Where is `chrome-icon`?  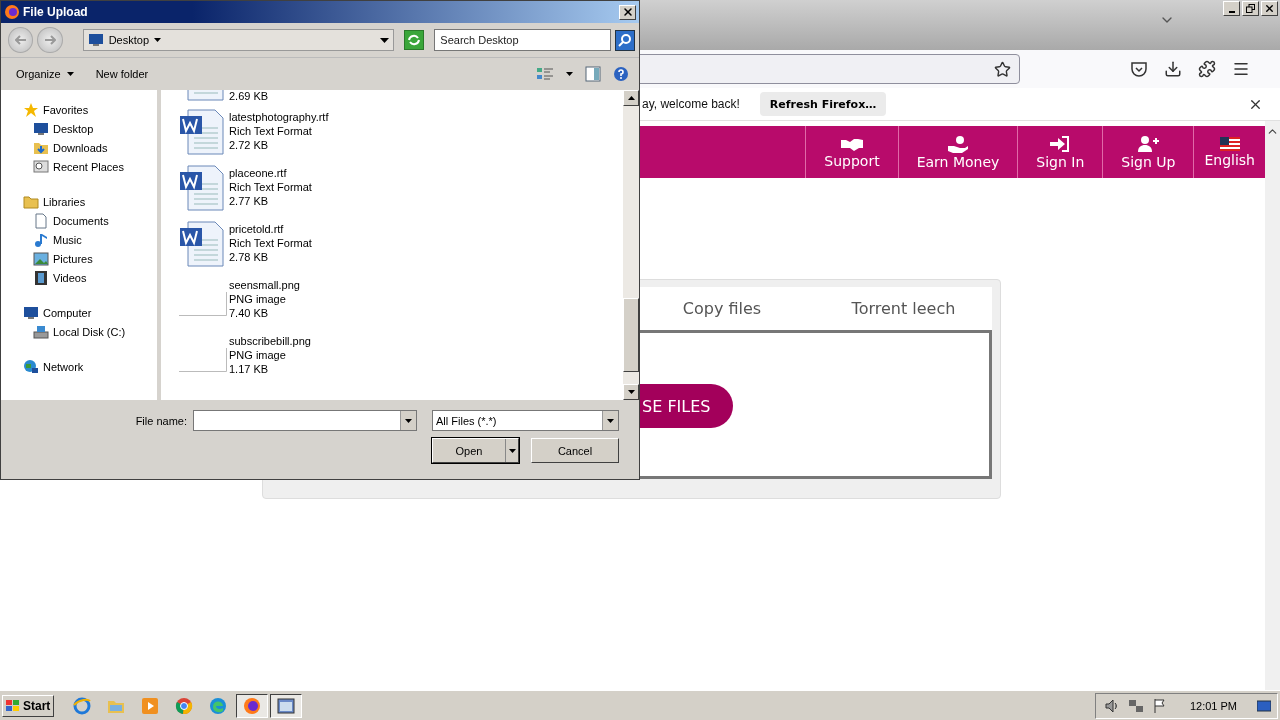
chrome-icon is located at coordinates (184, 705).